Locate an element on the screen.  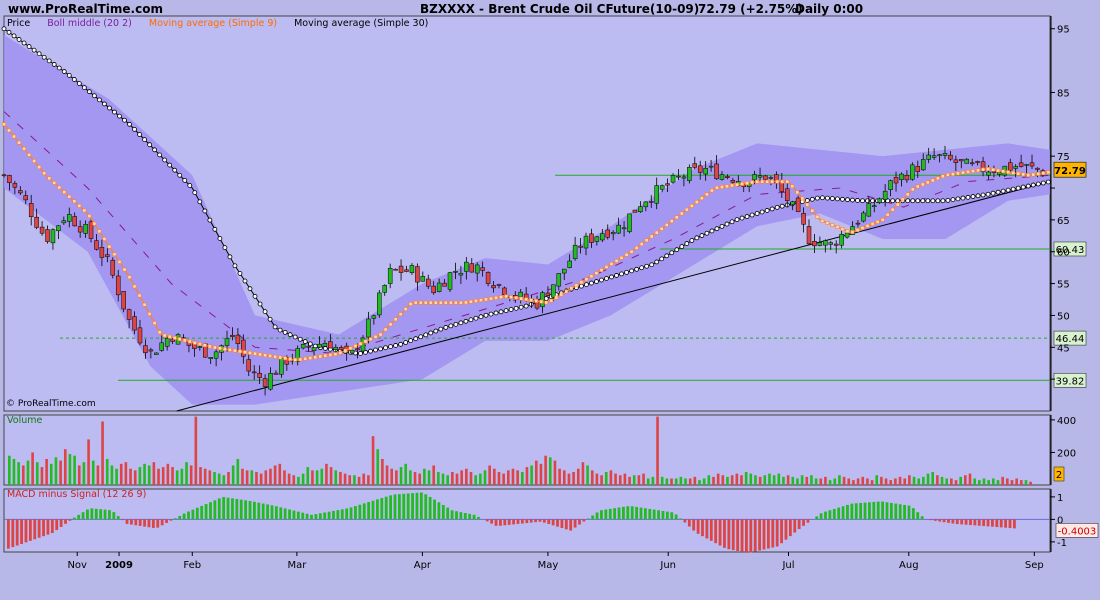
price-tick-label: 85 is located at coordinates (1063, 93).